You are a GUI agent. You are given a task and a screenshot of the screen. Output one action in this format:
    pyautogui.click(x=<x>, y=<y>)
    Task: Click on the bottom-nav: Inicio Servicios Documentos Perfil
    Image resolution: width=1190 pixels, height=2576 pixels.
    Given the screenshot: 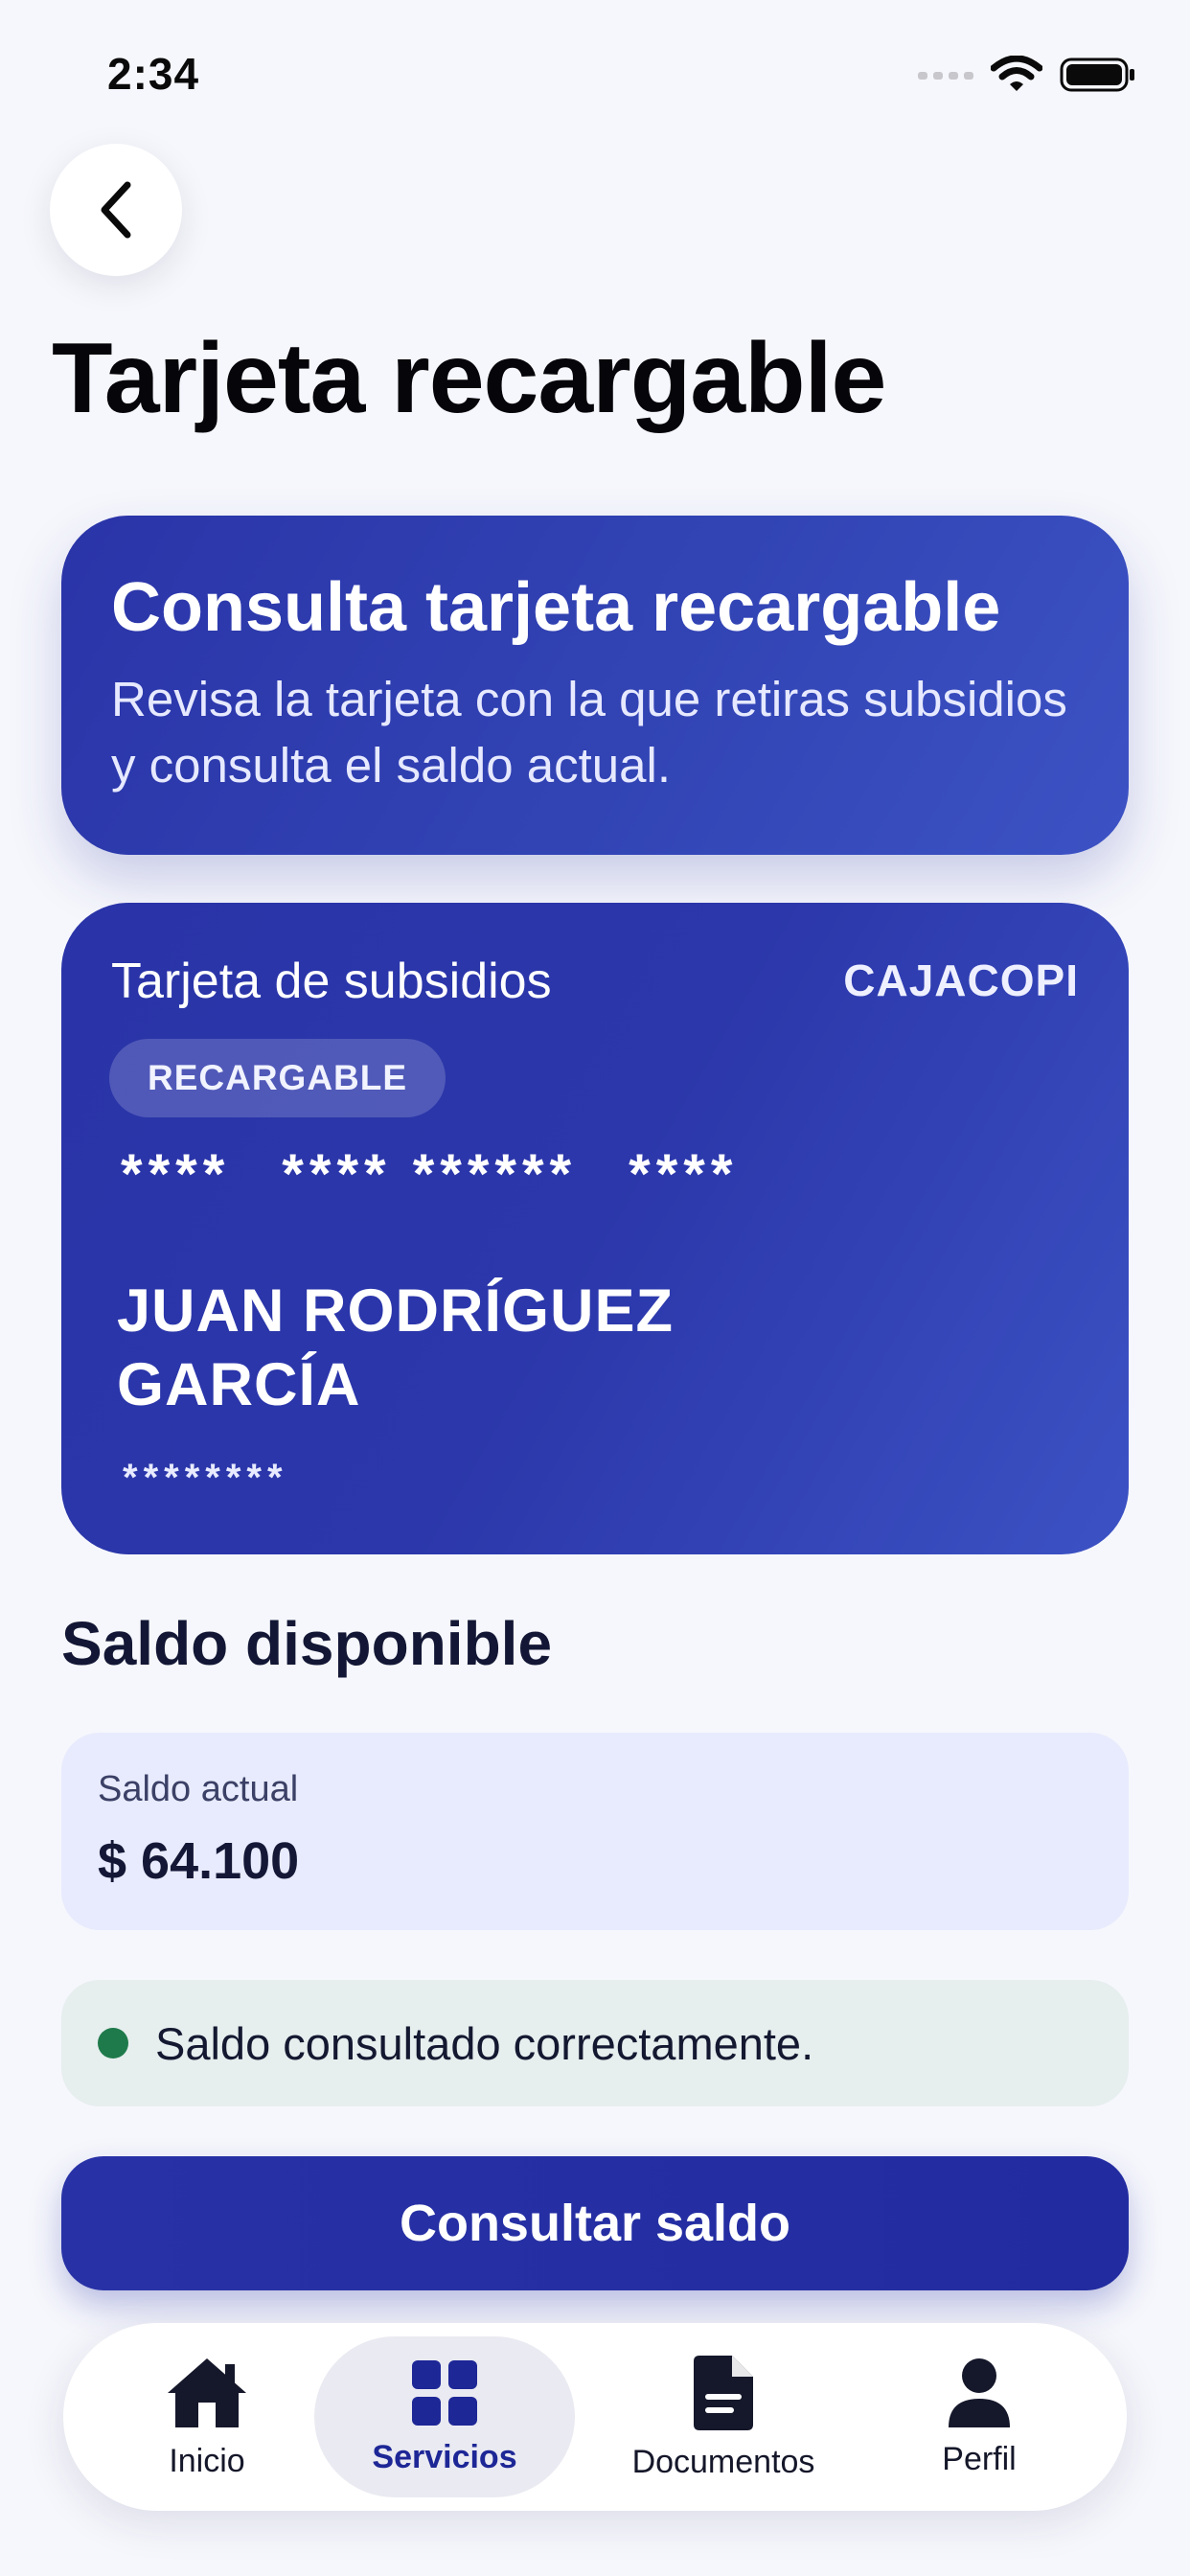 What is the action you would take?
    pyautogui.click(x=595, y=2417)
    